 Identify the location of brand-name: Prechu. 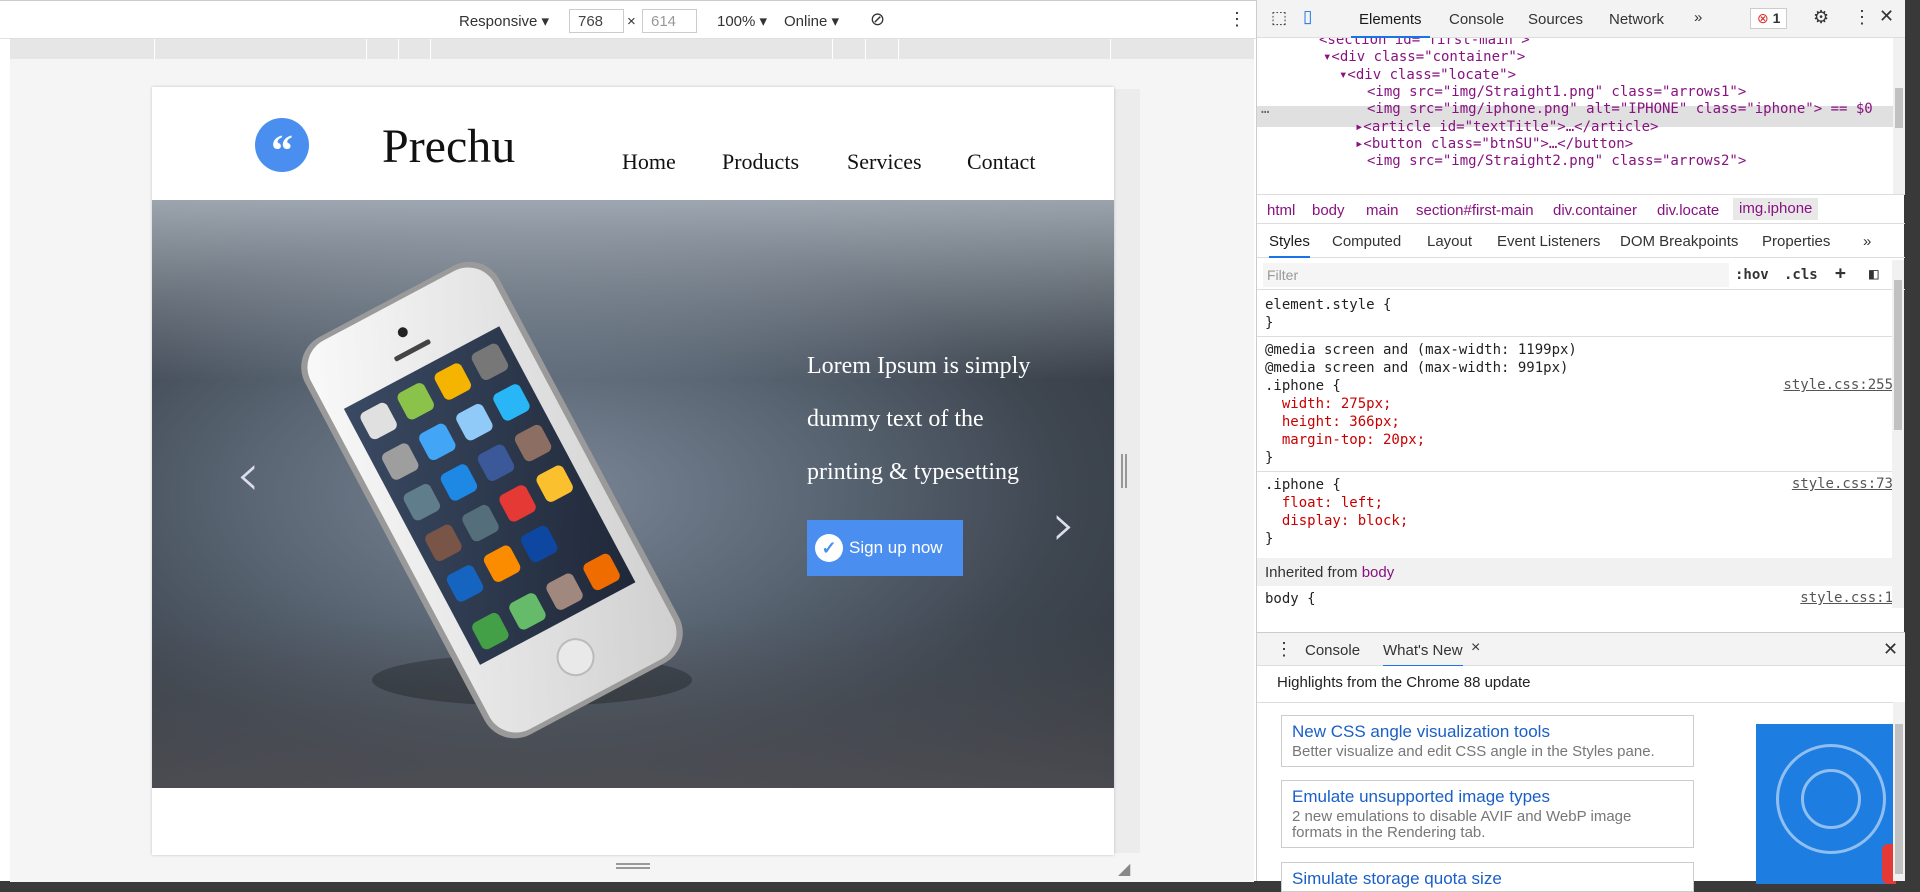
(448, 146).